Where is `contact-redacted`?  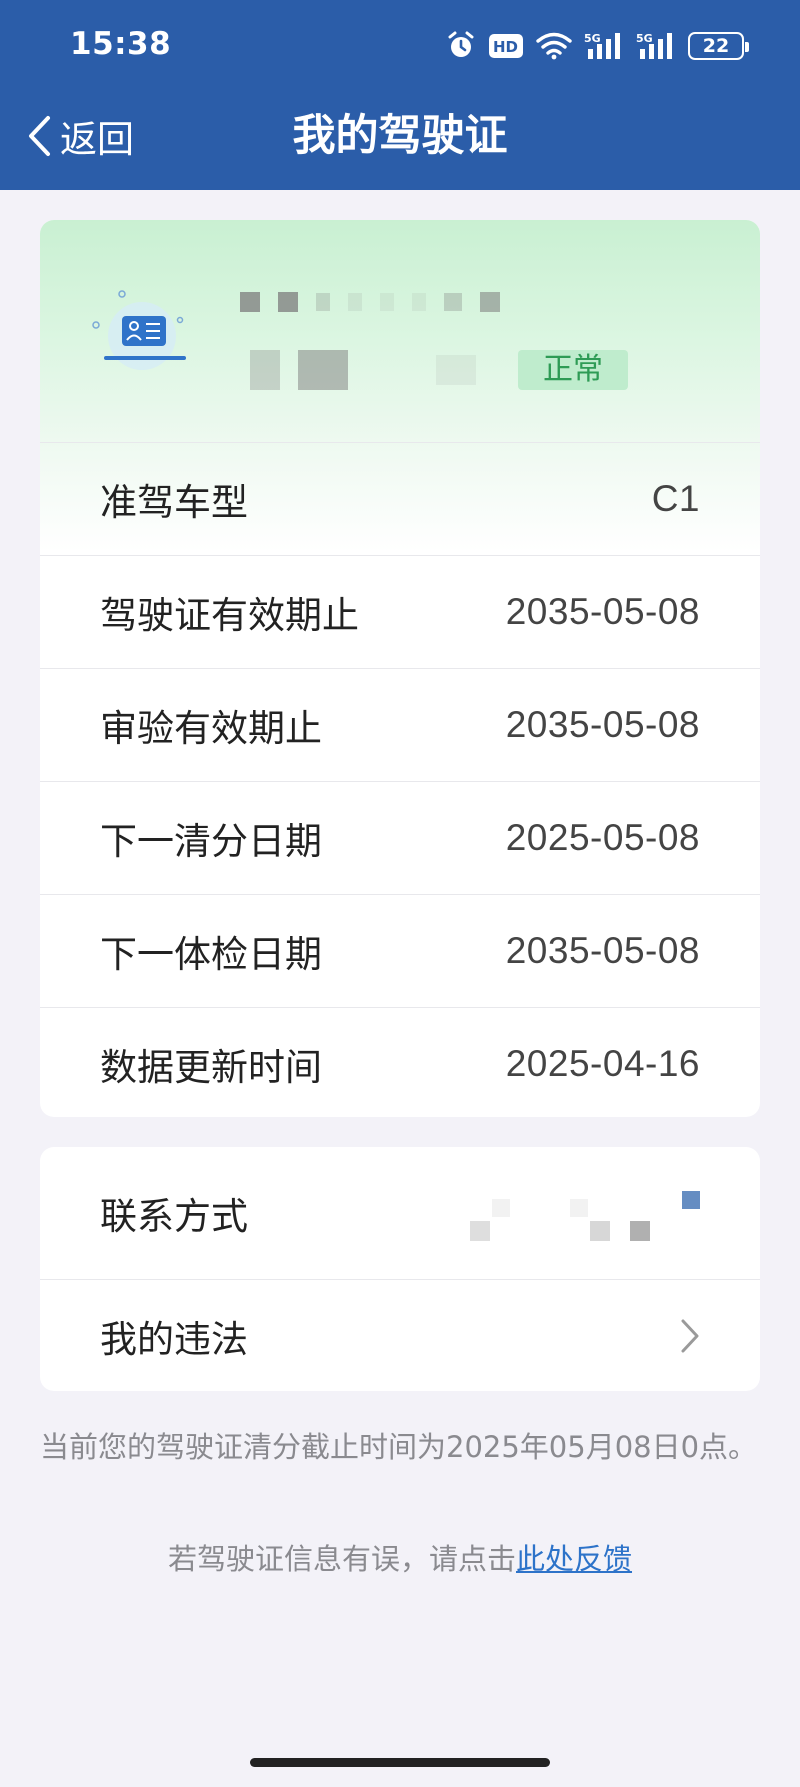 contact-redacted is located at coordinates (575, 1213).